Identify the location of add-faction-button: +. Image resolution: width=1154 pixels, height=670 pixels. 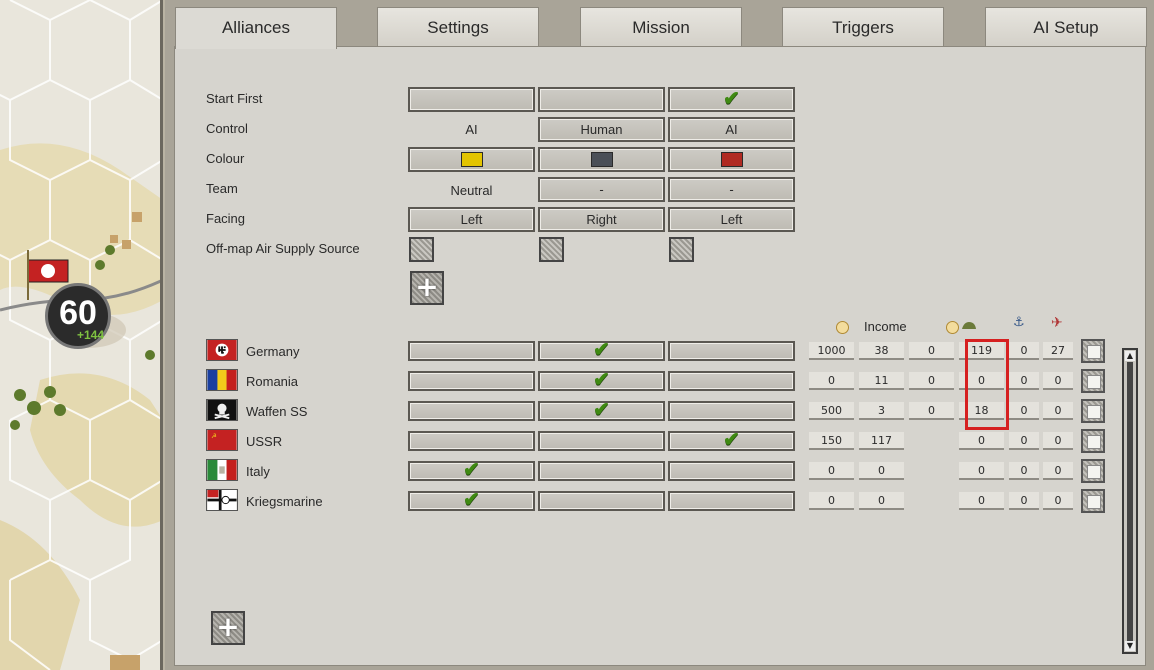
(228, 628).